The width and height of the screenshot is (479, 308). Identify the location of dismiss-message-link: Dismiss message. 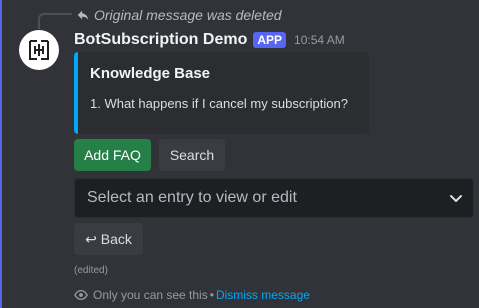
(263, 295).